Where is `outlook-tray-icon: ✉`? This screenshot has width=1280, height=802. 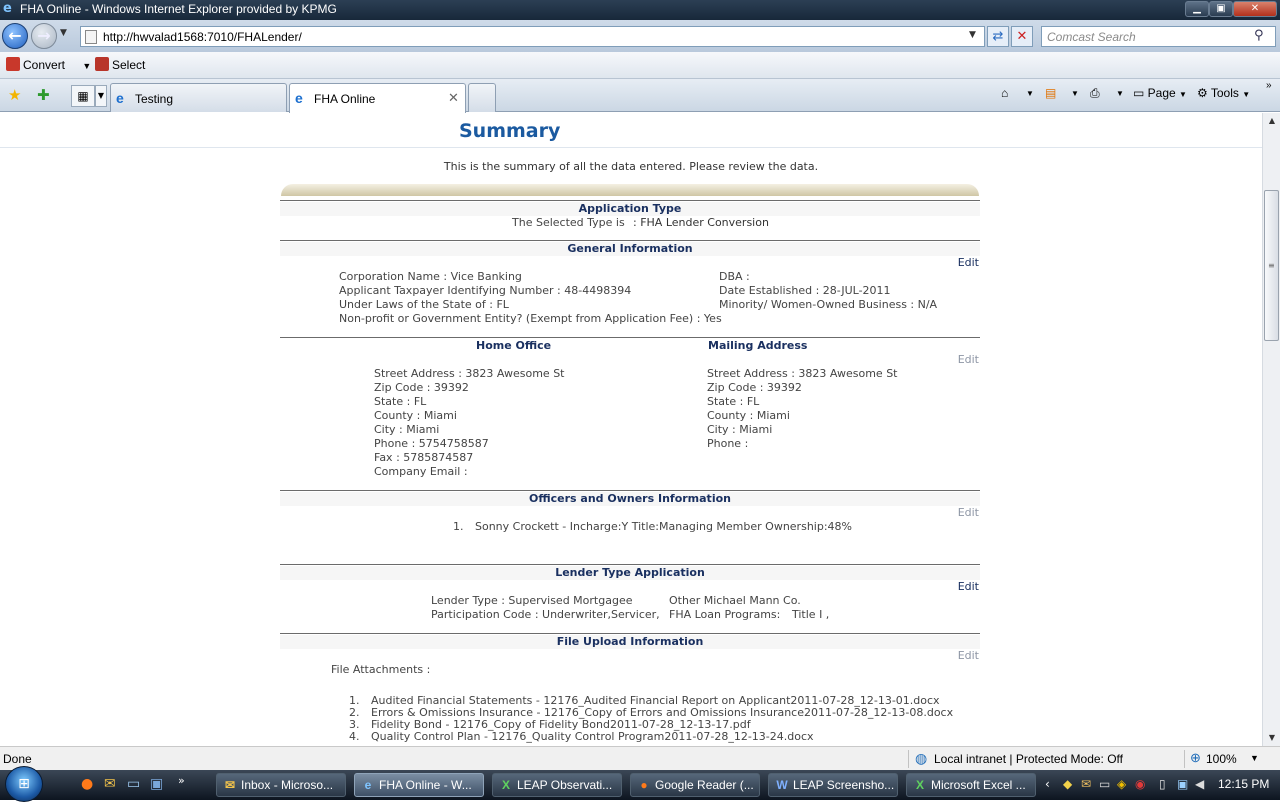
outlook-tray-icon: ✉ is located at coordinates (1086, 784).